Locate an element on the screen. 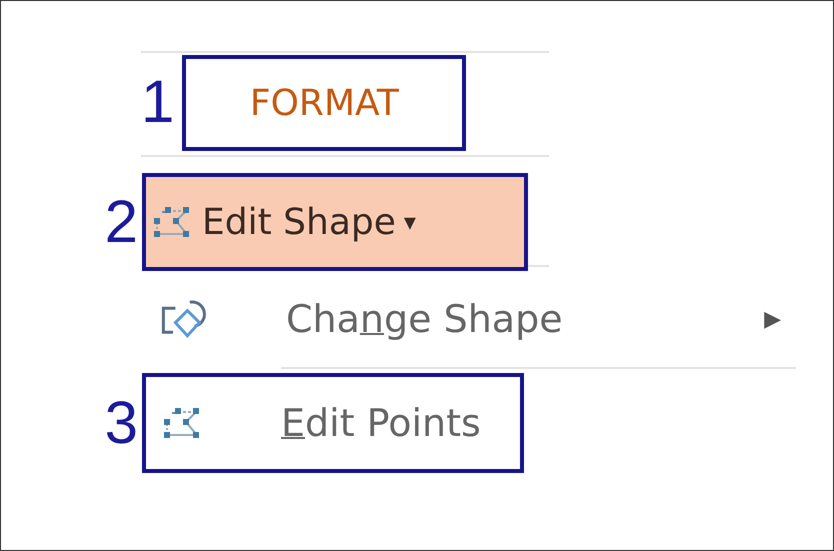 The image size is (834, 551). menu-item: Edit Points is located at coordinates (333, 423).